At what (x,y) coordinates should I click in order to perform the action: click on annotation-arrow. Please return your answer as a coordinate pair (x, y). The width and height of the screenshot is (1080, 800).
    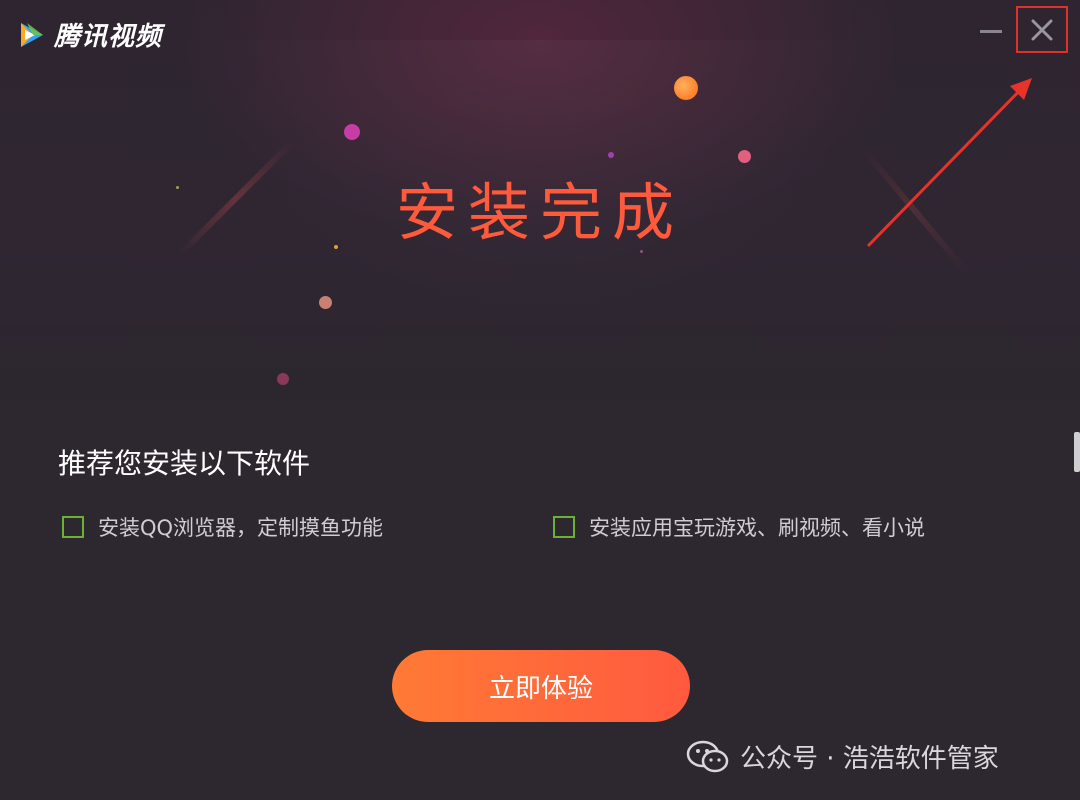
    Looking at the image, I should click on (949, 163).